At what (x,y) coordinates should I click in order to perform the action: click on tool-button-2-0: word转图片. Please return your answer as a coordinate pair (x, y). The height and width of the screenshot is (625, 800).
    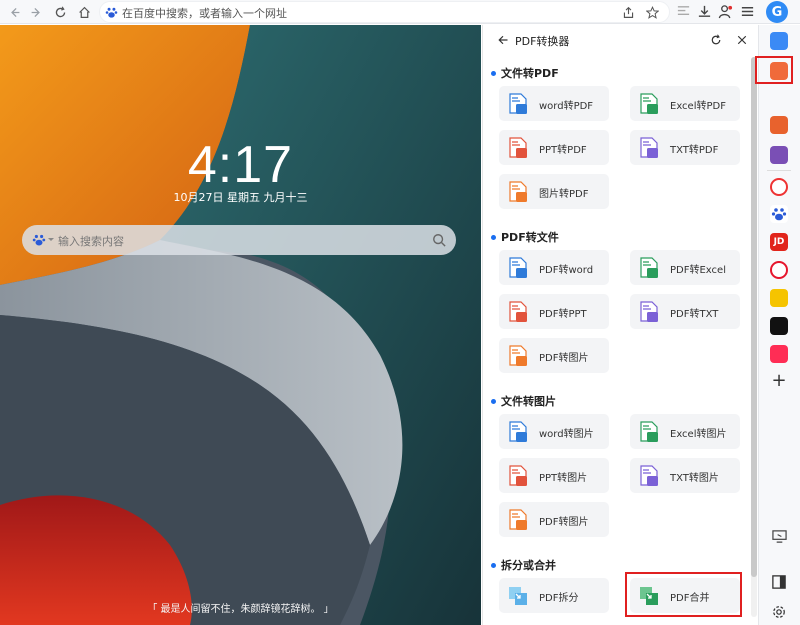
    Looking at the image, I should click on (554, 431).